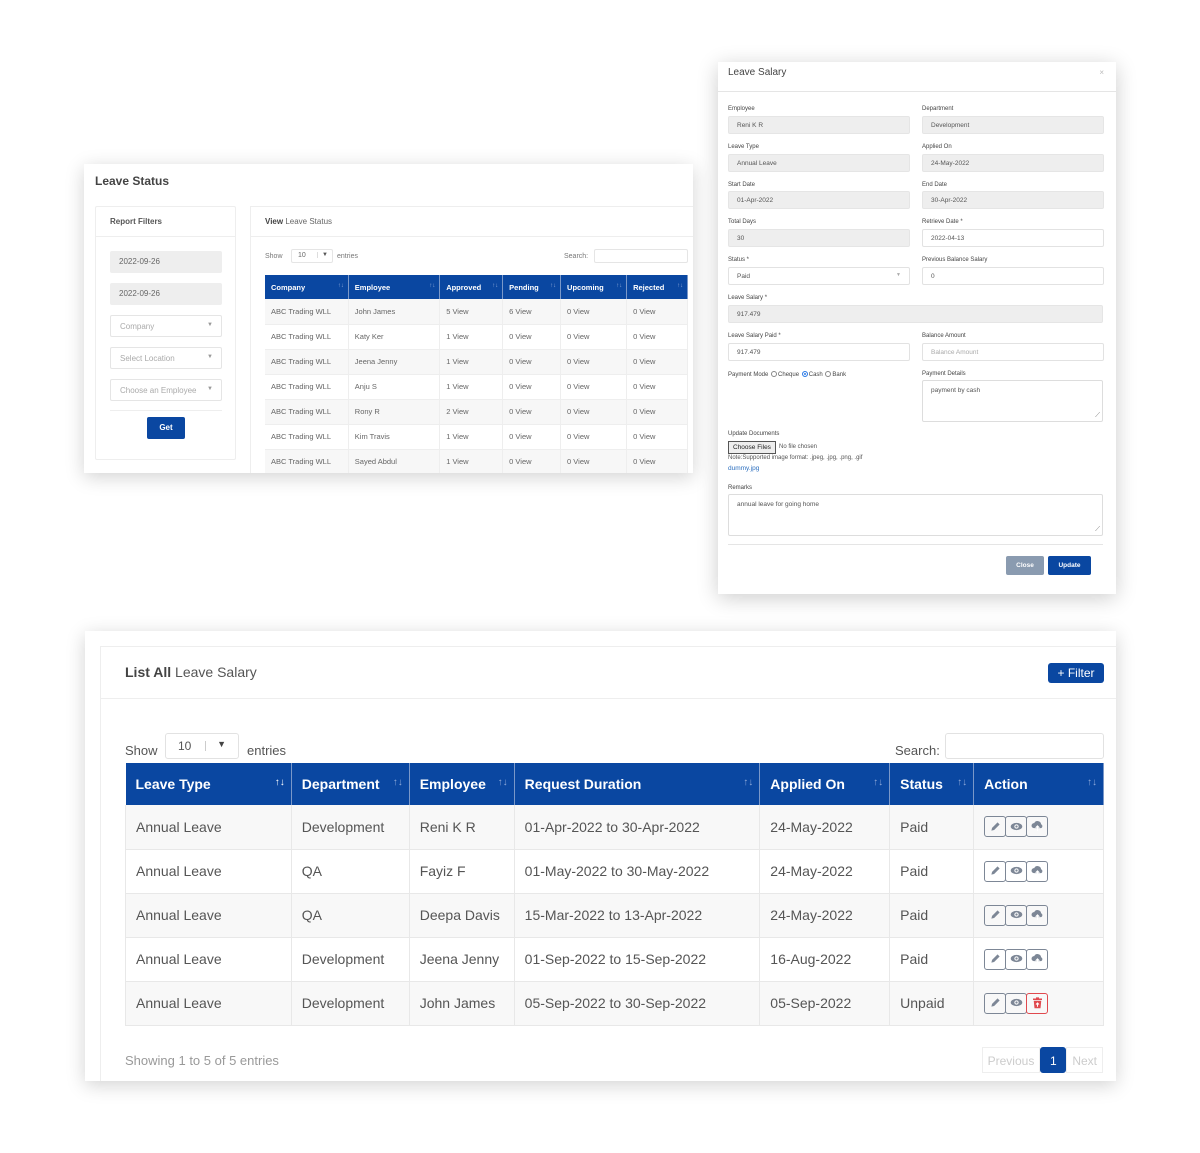  What do you see at coordinates (657, 287) in the screenshot?
I see `column-header: Rejected ↑↓` at bounding box center [657, 287].